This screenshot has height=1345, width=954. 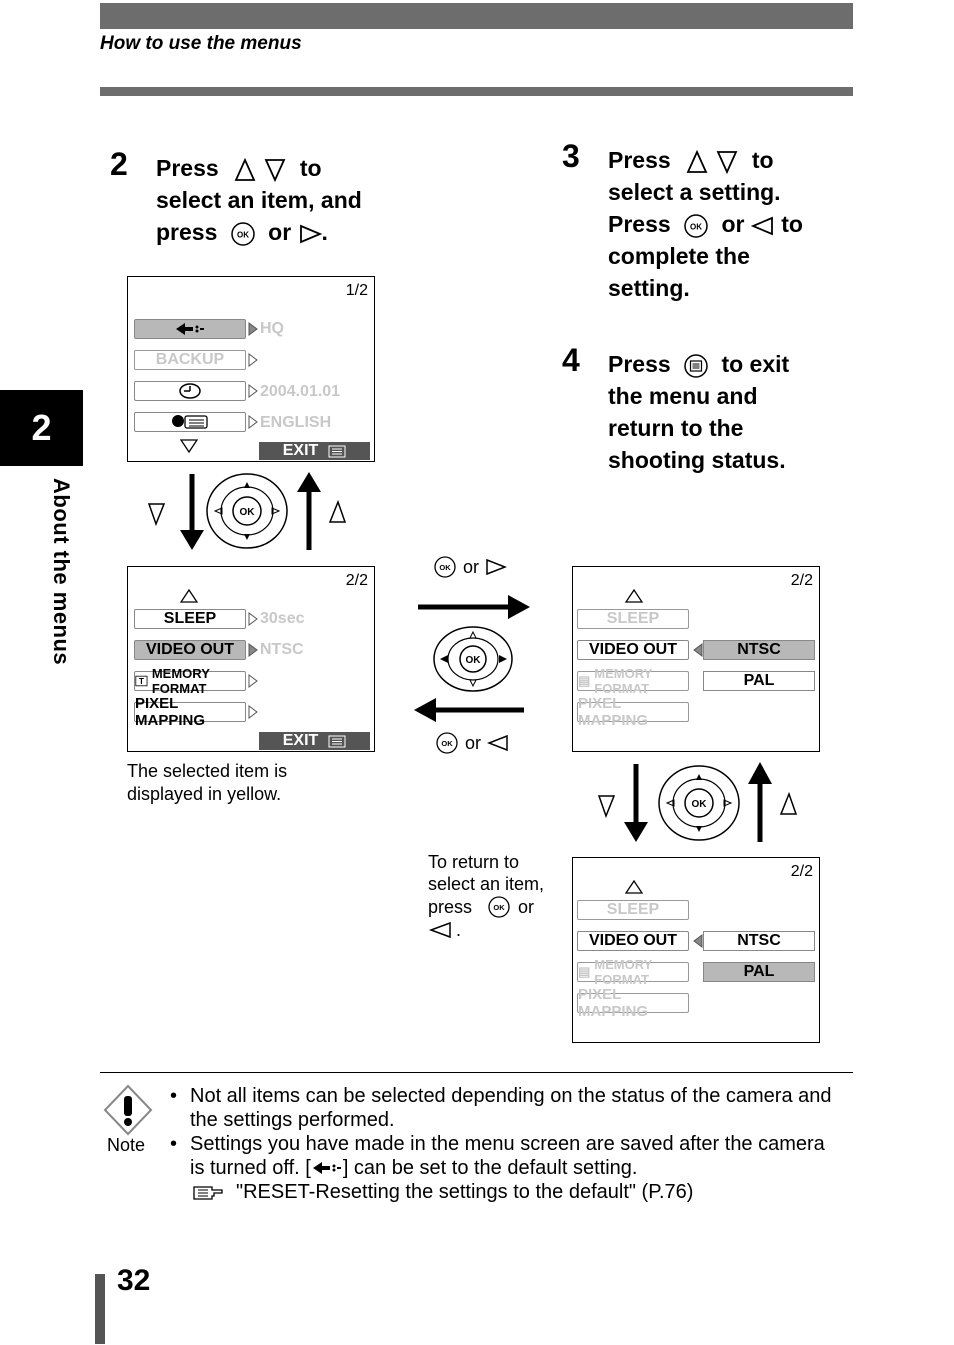 I want to click on svg-text: T, so click(x=141, y=681).